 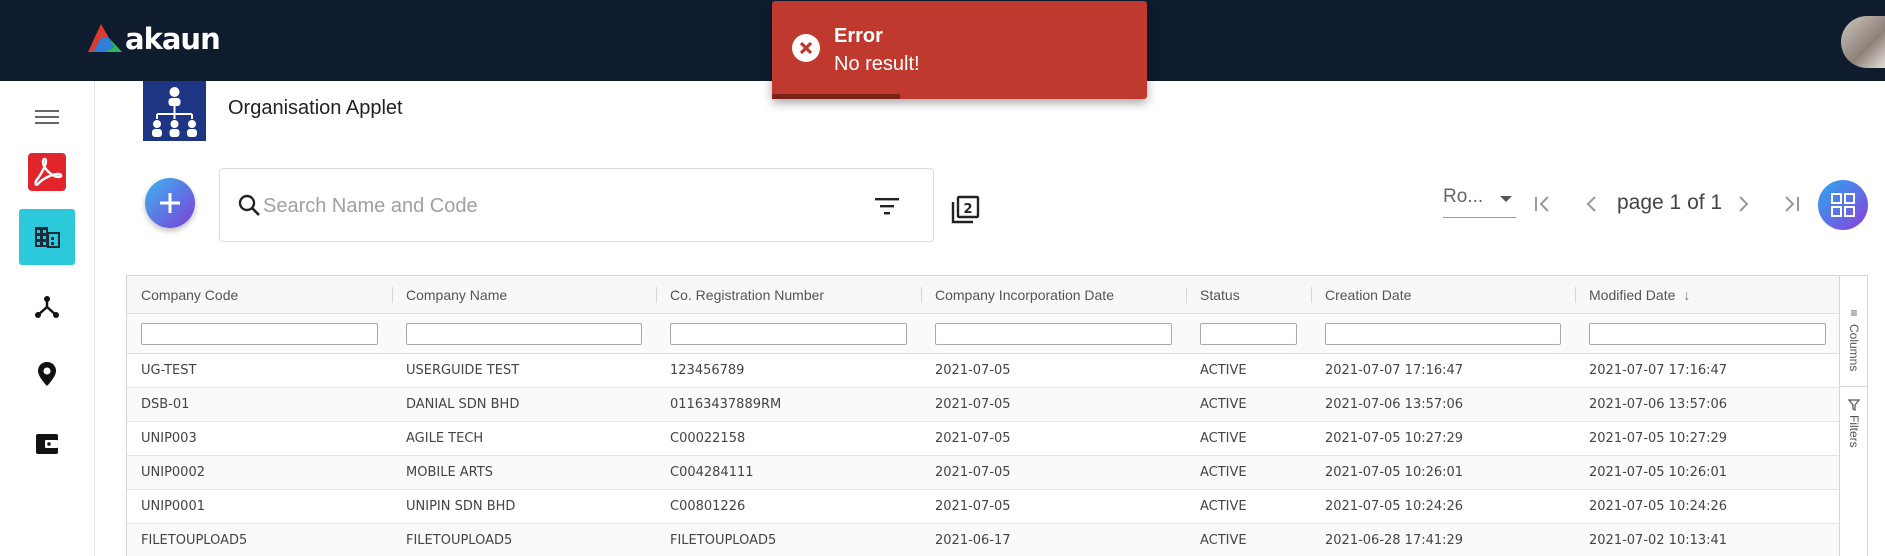 I want to click on cell-company-name: USERGUIDE TEST, so click(x=463, y=370).